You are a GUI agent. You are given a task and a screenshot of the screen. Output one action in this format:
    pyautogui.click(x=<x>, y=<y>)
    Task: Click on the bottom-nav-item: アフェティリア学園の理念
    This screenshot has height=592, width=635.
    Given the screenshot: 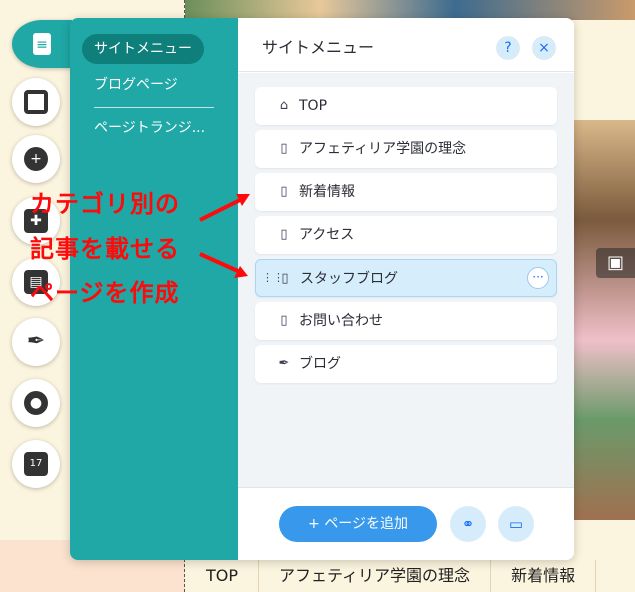 What is the action you would take?
    pyautogui.click(x=375, y=576)
    